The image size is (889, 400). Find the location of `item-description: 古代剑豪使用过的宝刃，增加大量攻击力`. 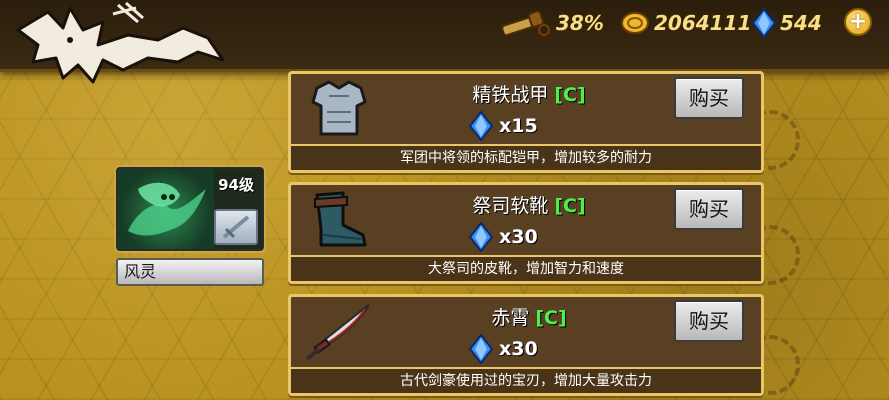

item-description: 古代剑豪使用过的宝刃，增加大量攻击力 is located at coordinates (526, 380).